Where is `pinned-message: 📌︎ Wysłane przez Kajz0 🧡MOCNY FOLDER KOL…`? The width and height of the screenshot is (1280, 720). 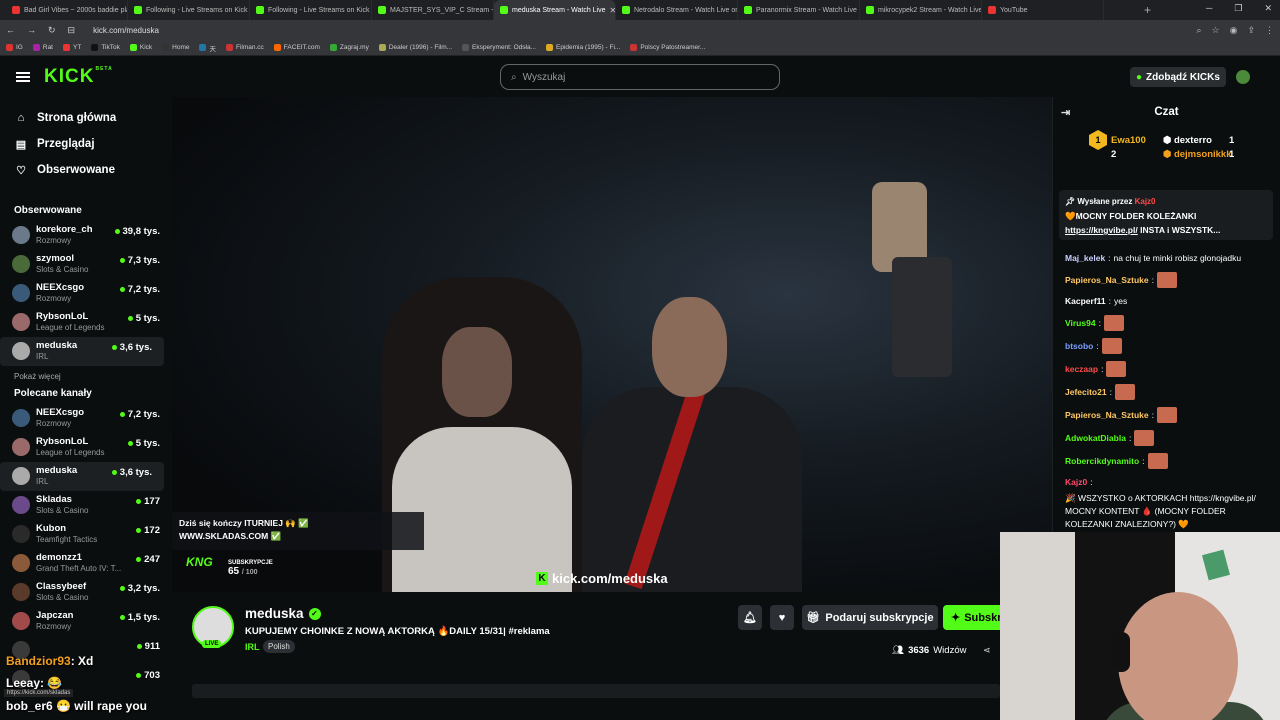
pinned-message: 📌︎ Wysłane przez Kajz0 🧡MOCNY FOLDER KOL… is located at coordinates (1166, 215).